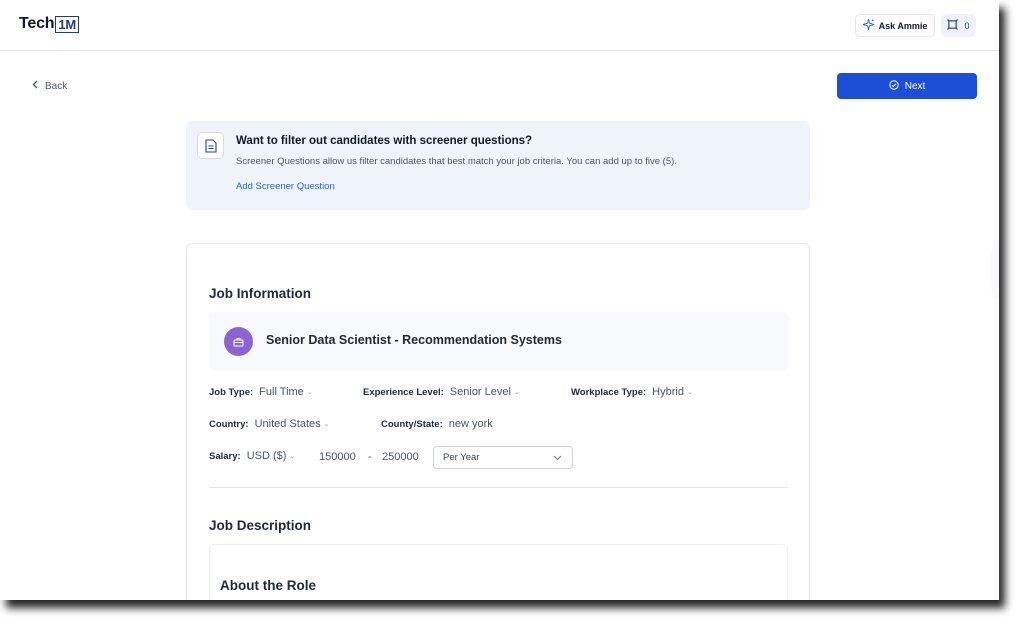  I want to click on salary-period-value: Per Year, so click(461, 457).